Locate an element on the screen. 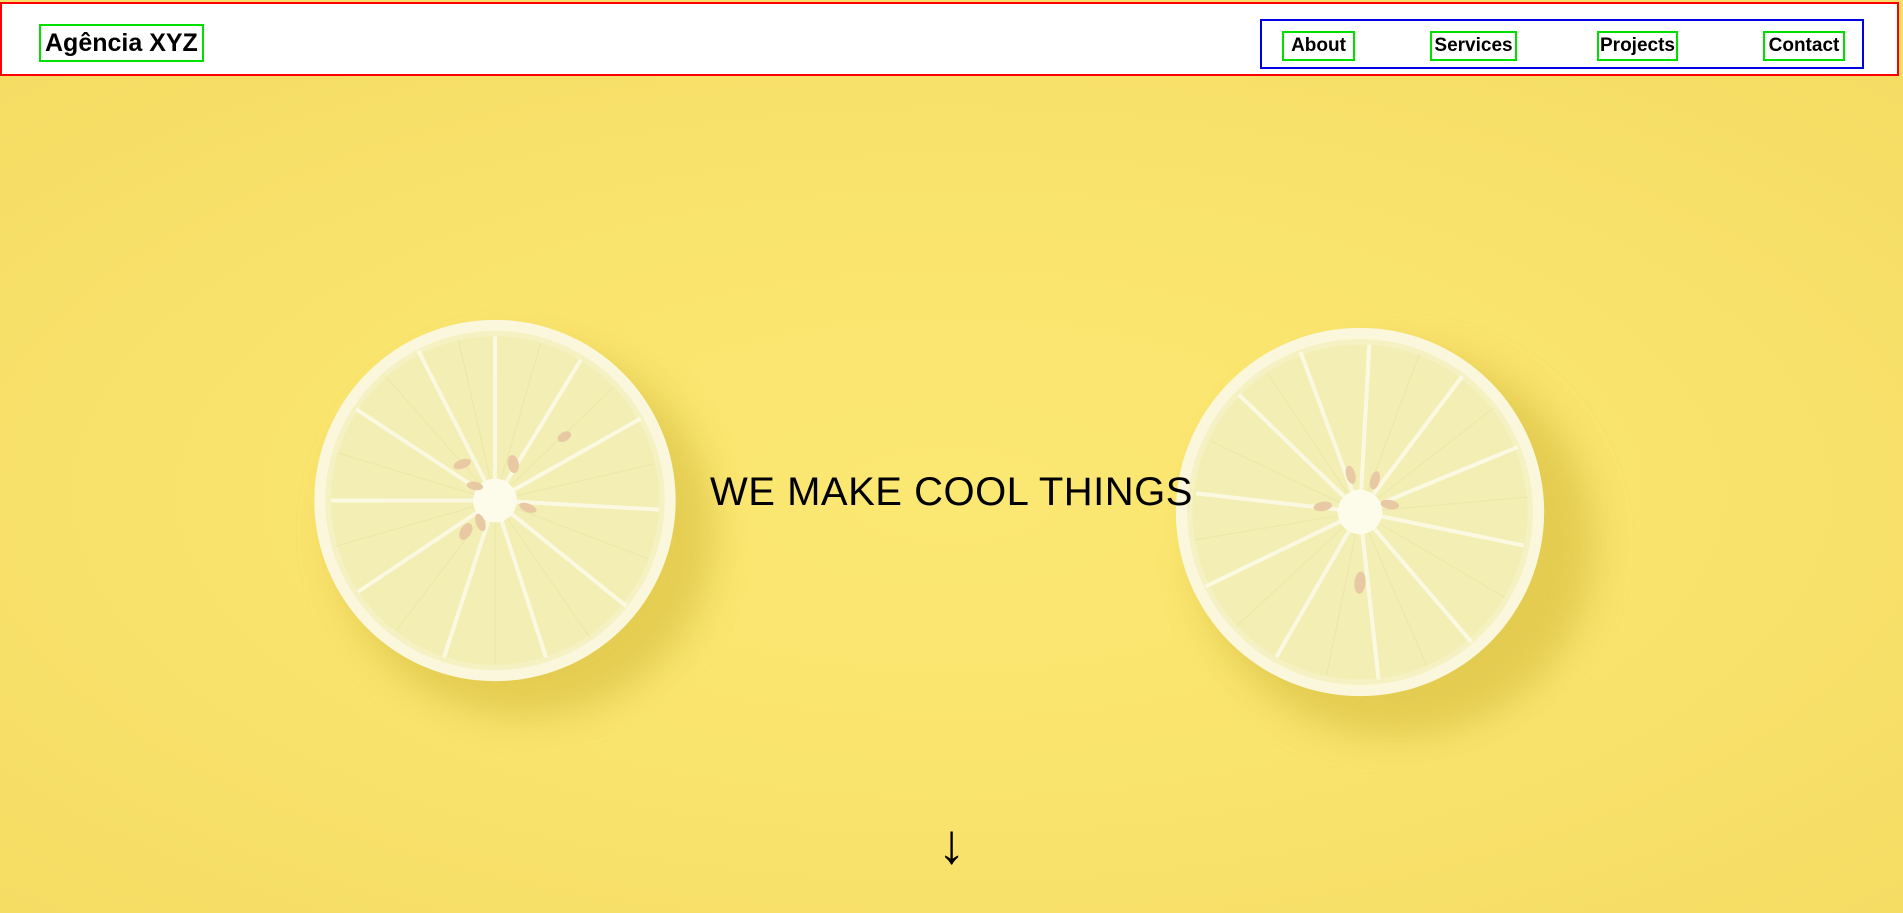 The height and width of the screenshot is (913, 1903). main-nav: About Services Projects Contact is located at coordinates (1562, 44).